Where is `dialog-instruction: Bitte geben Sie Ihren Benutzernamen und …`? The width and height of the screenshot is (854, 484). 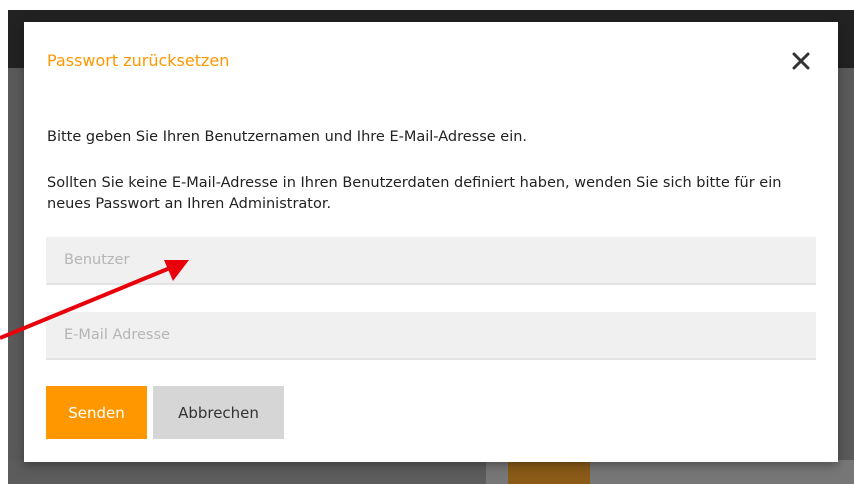 dialog-instruction: Bitte geben Sie Ihren Benutzernamen und … is located at coordinates (287, 137).